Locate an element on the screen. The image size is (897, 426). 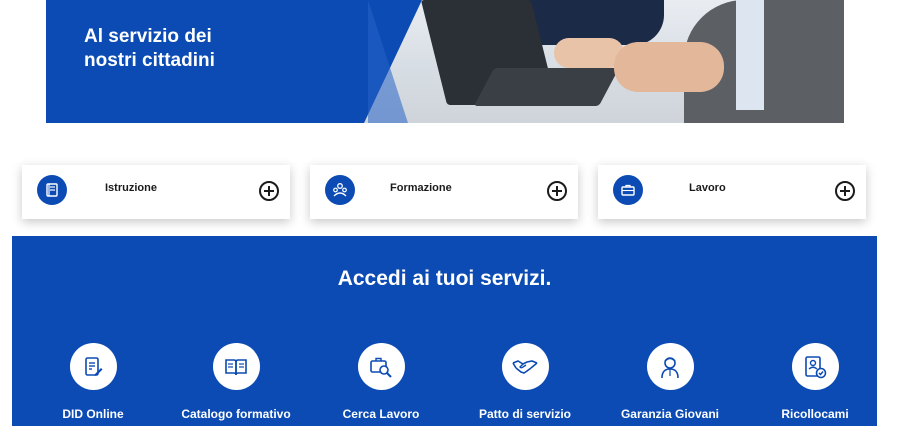
service-did-online: DID Online is located at coordinates (93, 382).